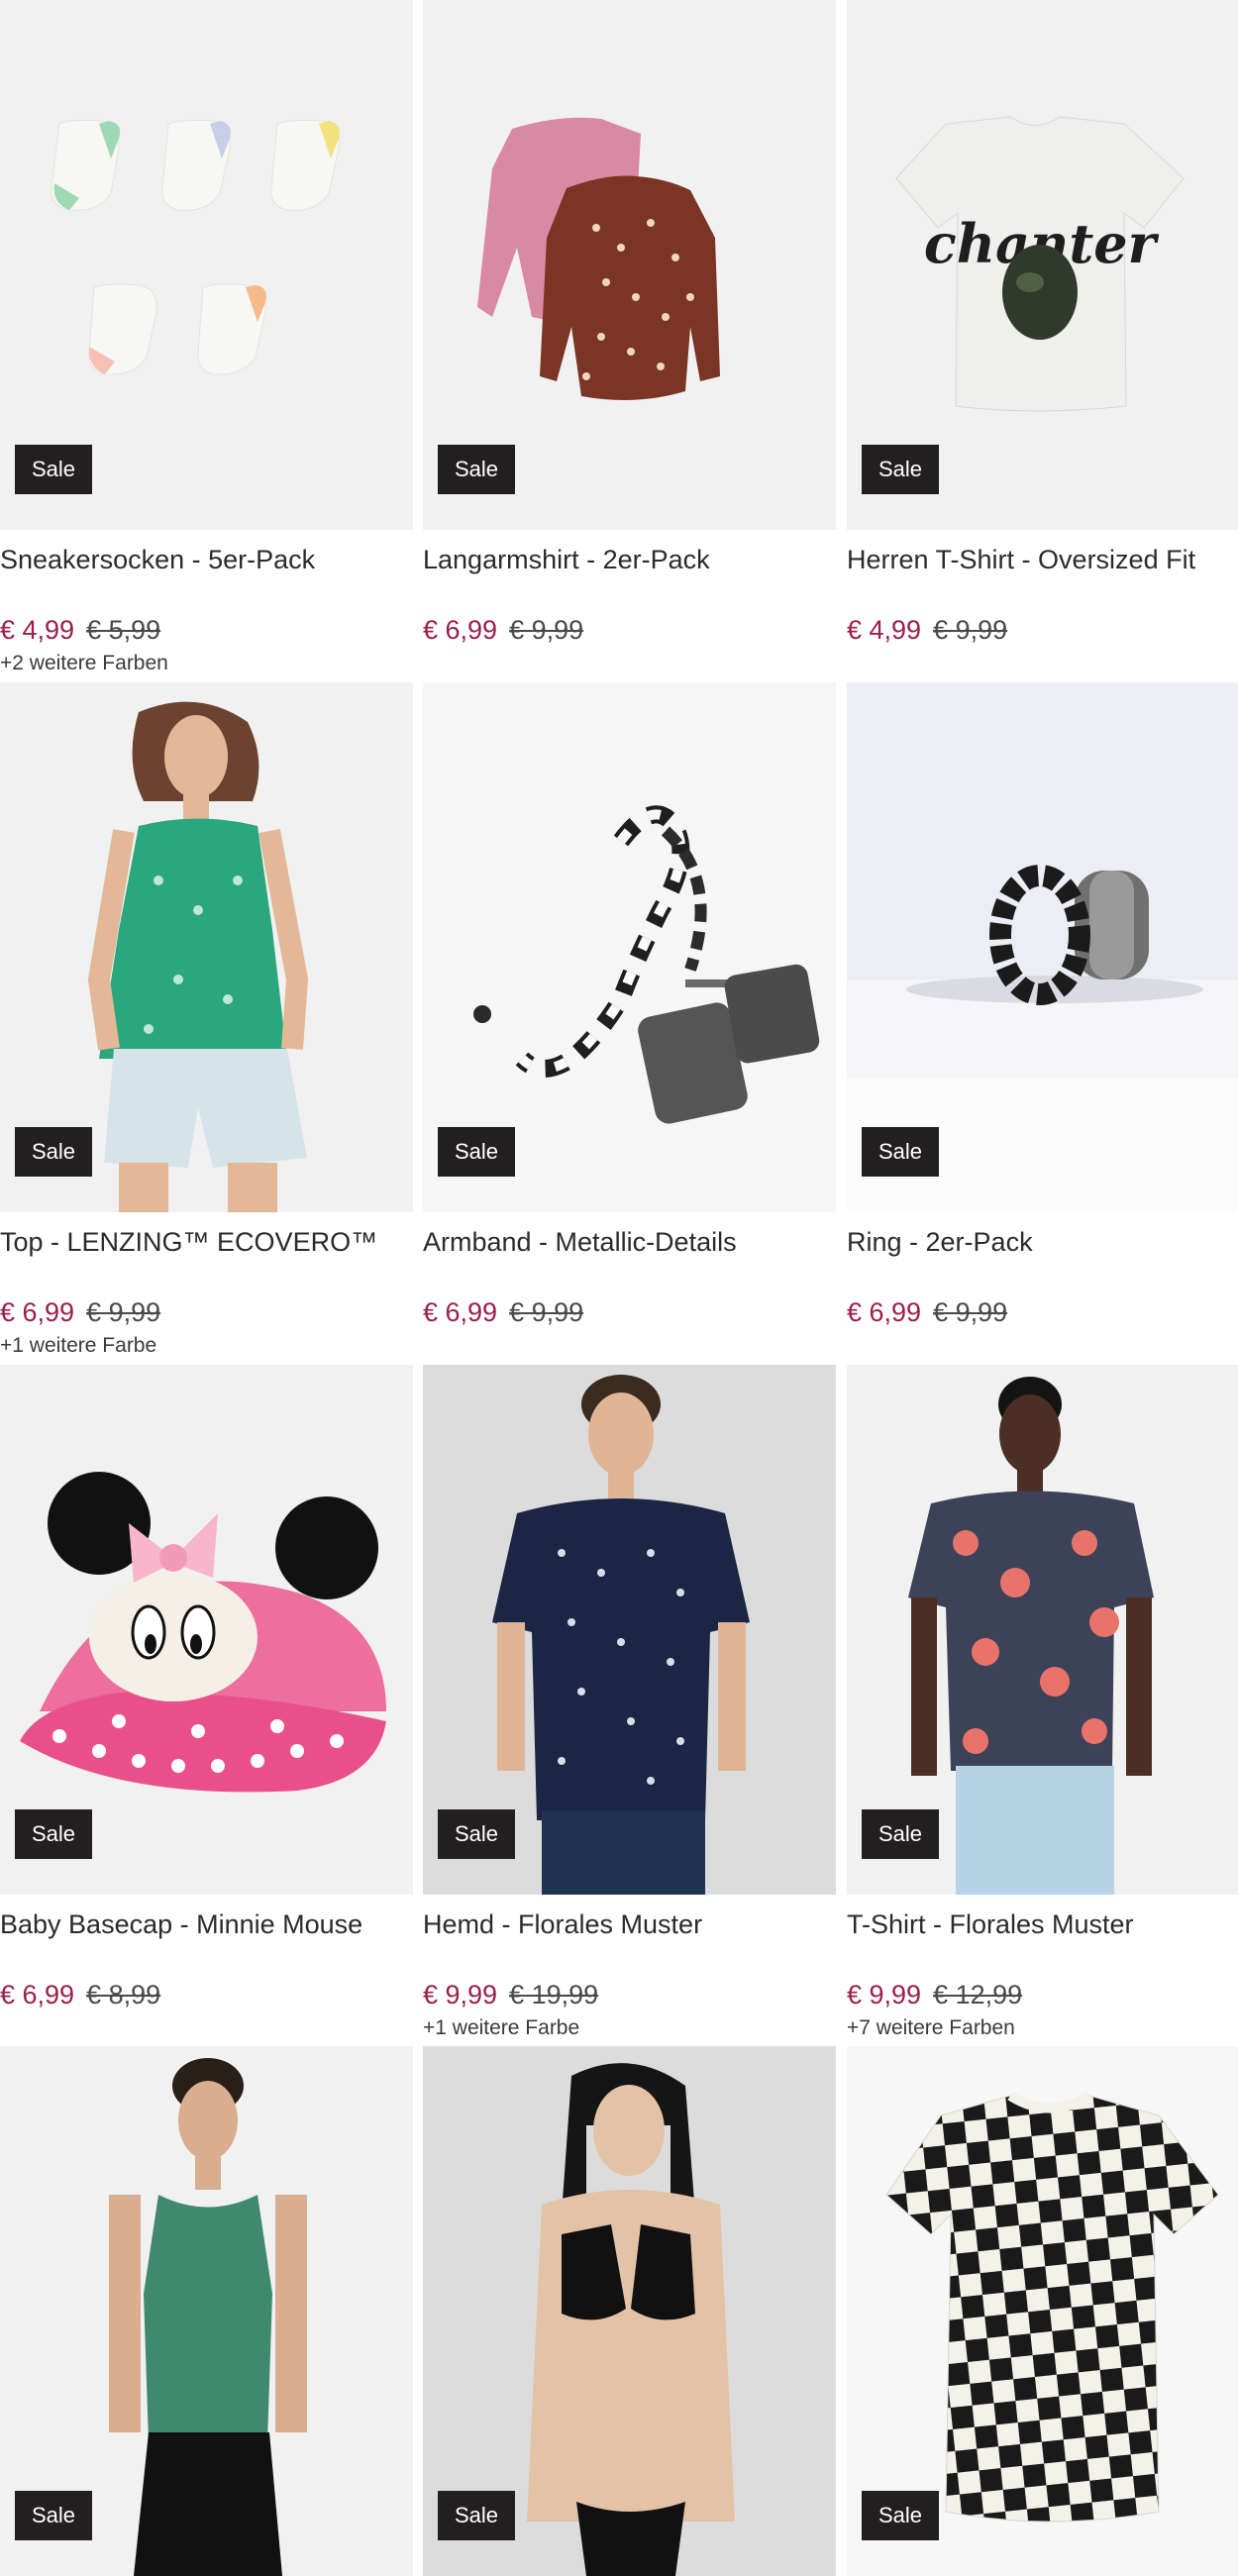 This screenshot has width=1238, height=2576. I want to click on original-price: € 5,99, so click(123, 630).